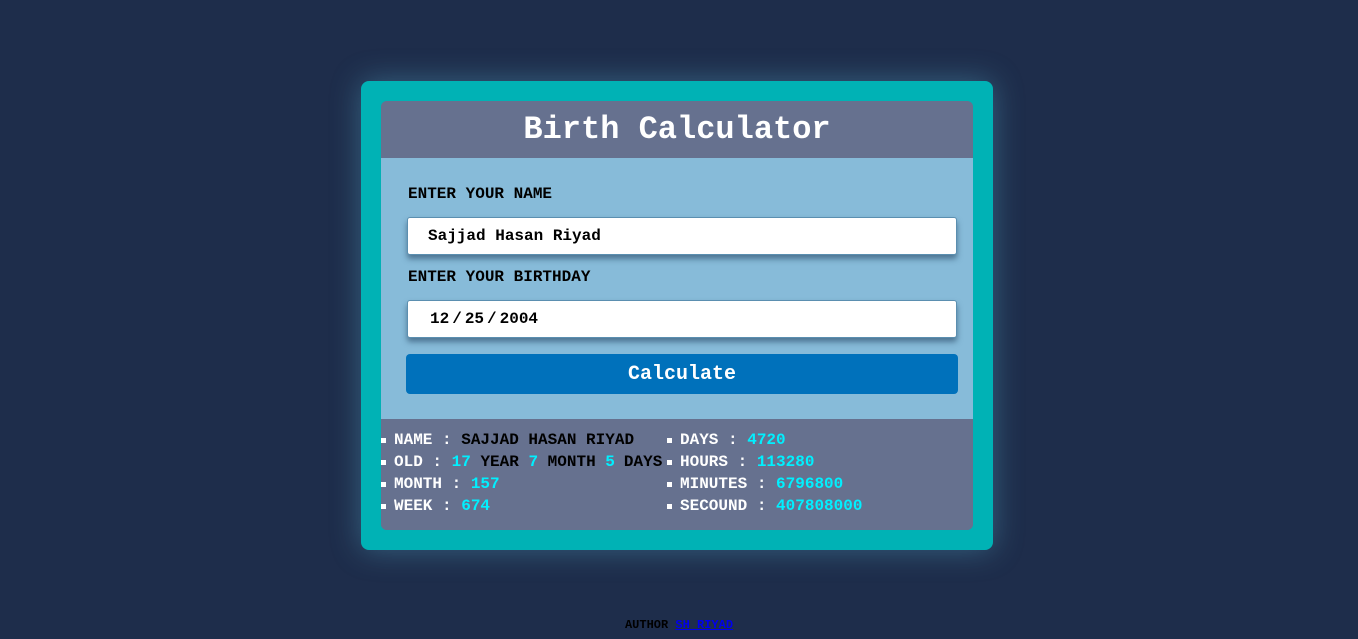 This screenshot has width=1358, height=639. Describe the element at coordinates (428, 484) in the screenshot. I see `result-key: MONTH :` at that location.